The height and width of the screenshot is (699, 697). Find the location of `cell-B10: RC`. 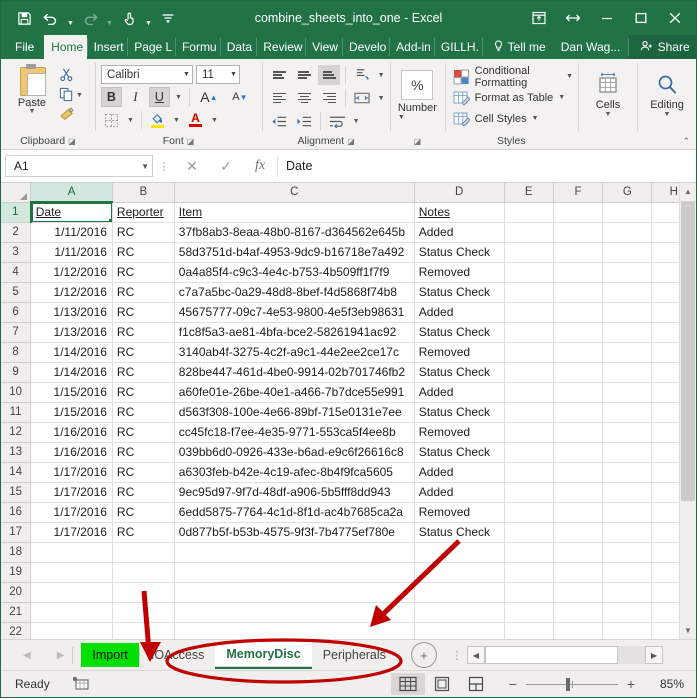

cell-B10: RC is located at coordinates (143, 392).